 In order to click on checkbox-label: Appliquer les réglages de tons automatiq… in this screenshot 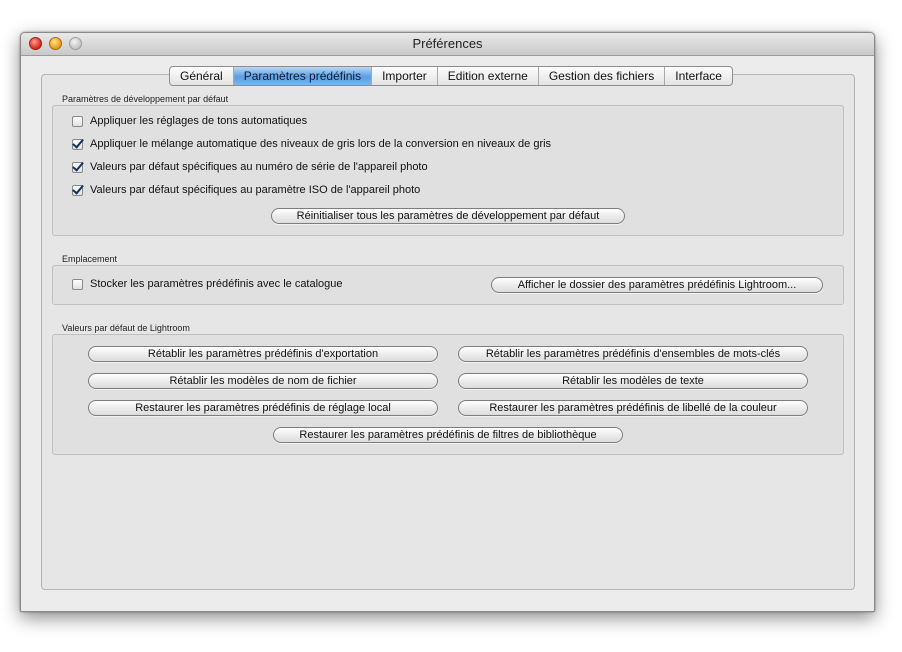, I will do `click(199, 121)`.